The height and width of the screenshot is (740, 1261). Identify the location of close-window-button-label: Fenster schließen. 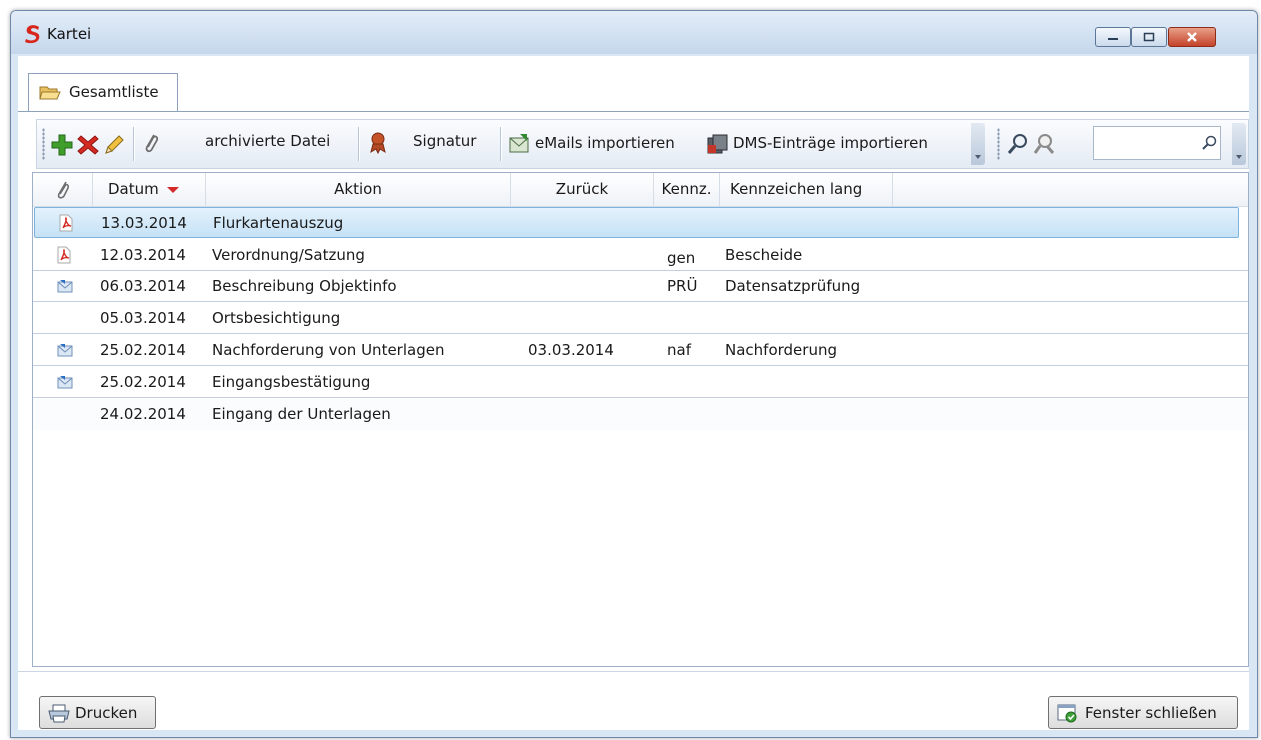
(1151, 713).